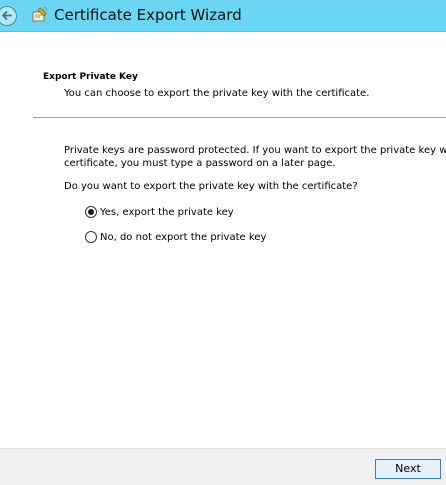 This screenshot has width=446, height=485. What do you see at coordinates (167, 212) in the screenshot?
I see `radio-label-yes: Yes, export the private key` at bounding box center [167, 212].